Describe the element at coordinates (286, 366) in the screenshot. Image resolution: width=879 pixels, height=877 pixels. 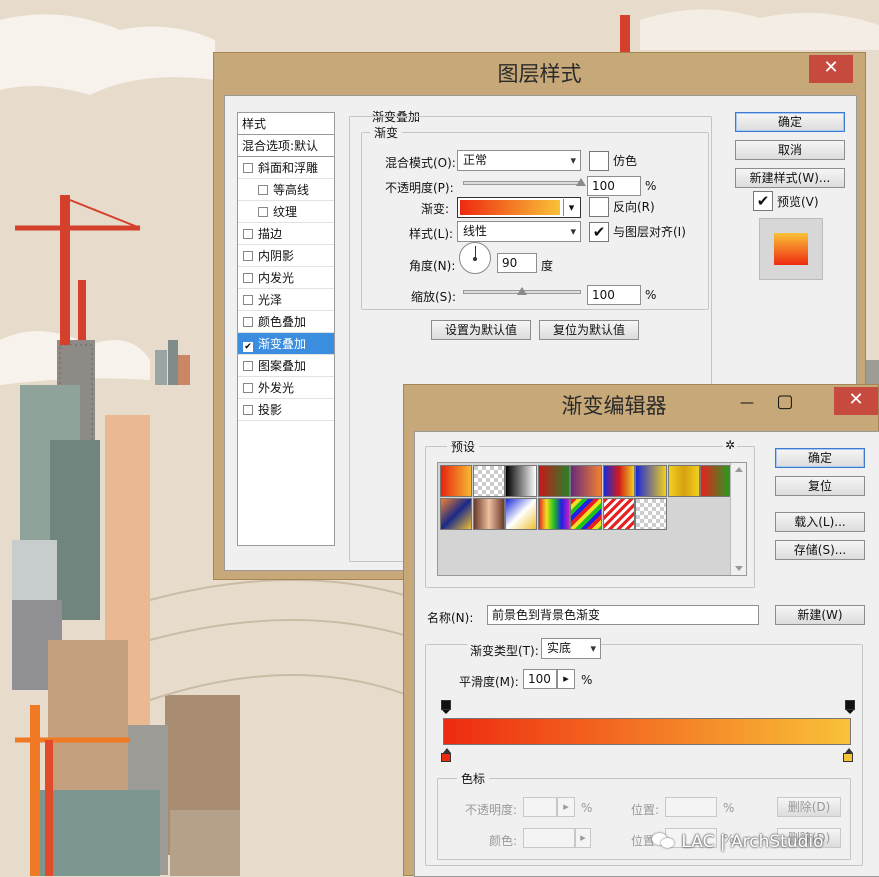
I see `style-item: 图案叠加` at that location.